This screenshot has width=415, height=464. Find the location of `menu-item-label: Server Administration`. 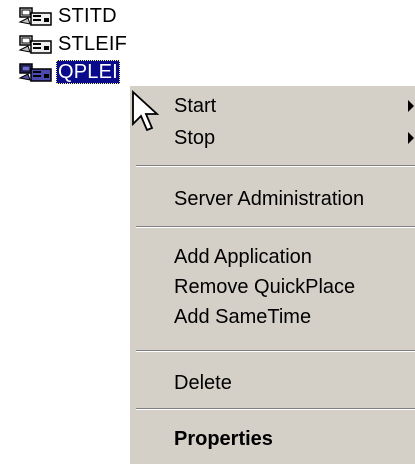

menu-item-label: Server Administration is located at coordinates (269, 198).